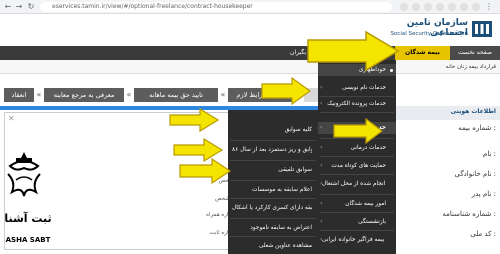 The height and width of the screenshot is (254, 500). I want to click on national-code-label: کد ملی :, so click(483, 234).